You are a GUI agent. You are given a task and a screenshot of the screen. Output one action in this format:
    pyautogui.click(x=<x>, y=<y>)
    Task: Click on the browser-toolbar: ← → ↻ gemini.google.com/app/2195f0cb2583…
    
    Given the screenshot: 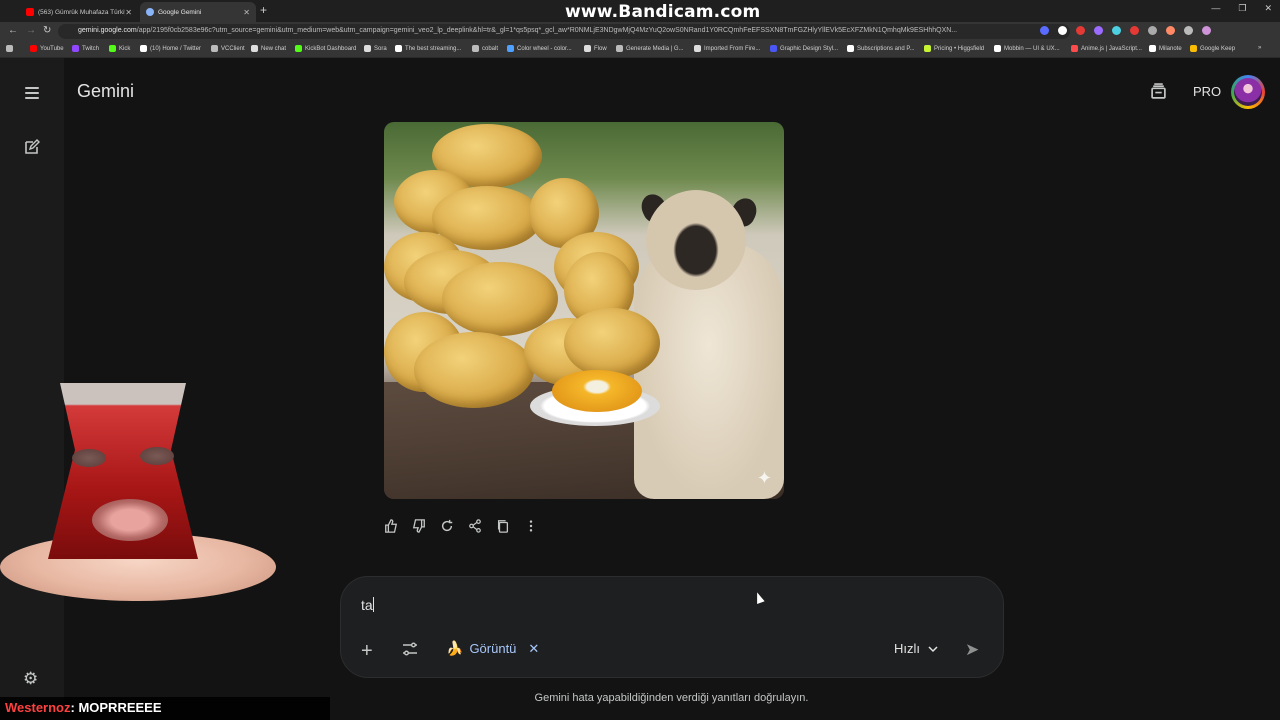 What is the action you would take?
    pyautogui.click(x=640, y=31)
    